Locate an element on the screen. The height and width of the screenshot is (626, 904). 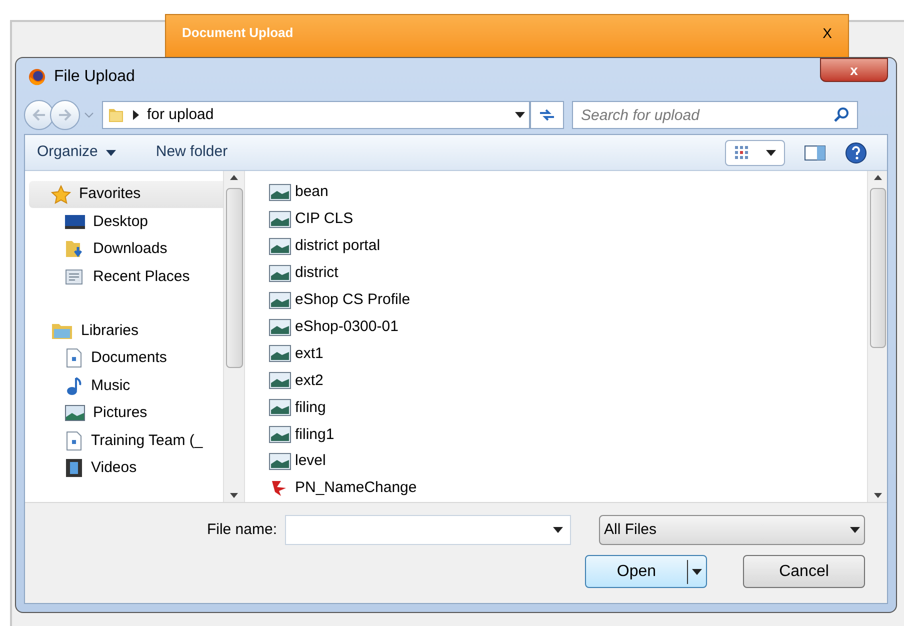
file-item: filing1 is located at coordinates (568, 434).